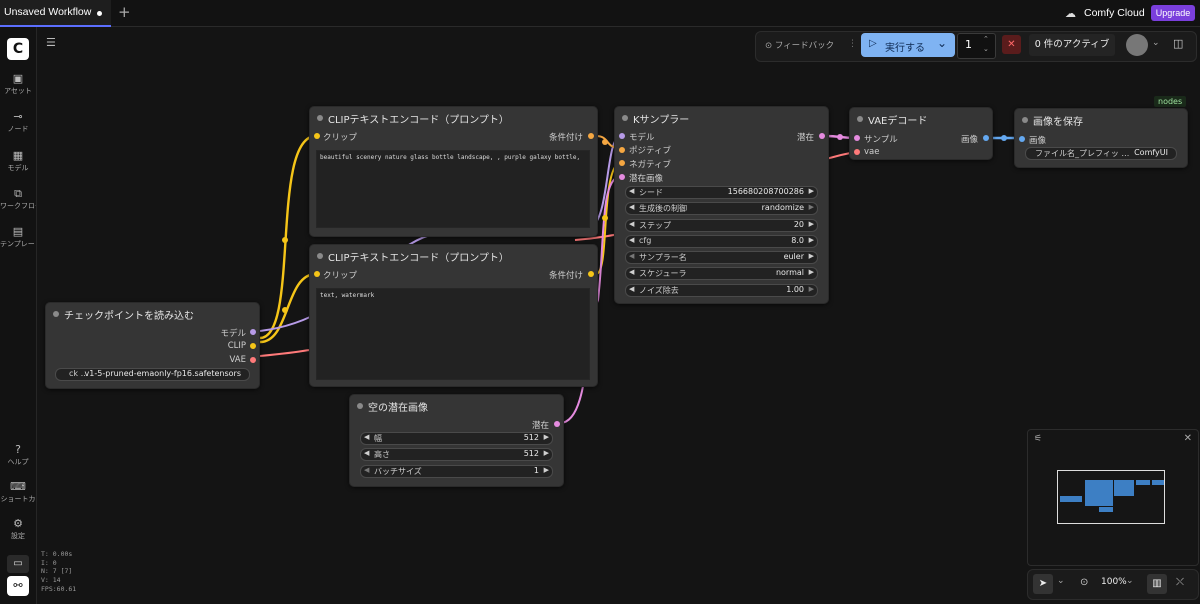 The image size is (1200, 604). Describe the element at coordinates (1178, 43) in the screenshot. I see `panel-right-icon: ◫` at that location.